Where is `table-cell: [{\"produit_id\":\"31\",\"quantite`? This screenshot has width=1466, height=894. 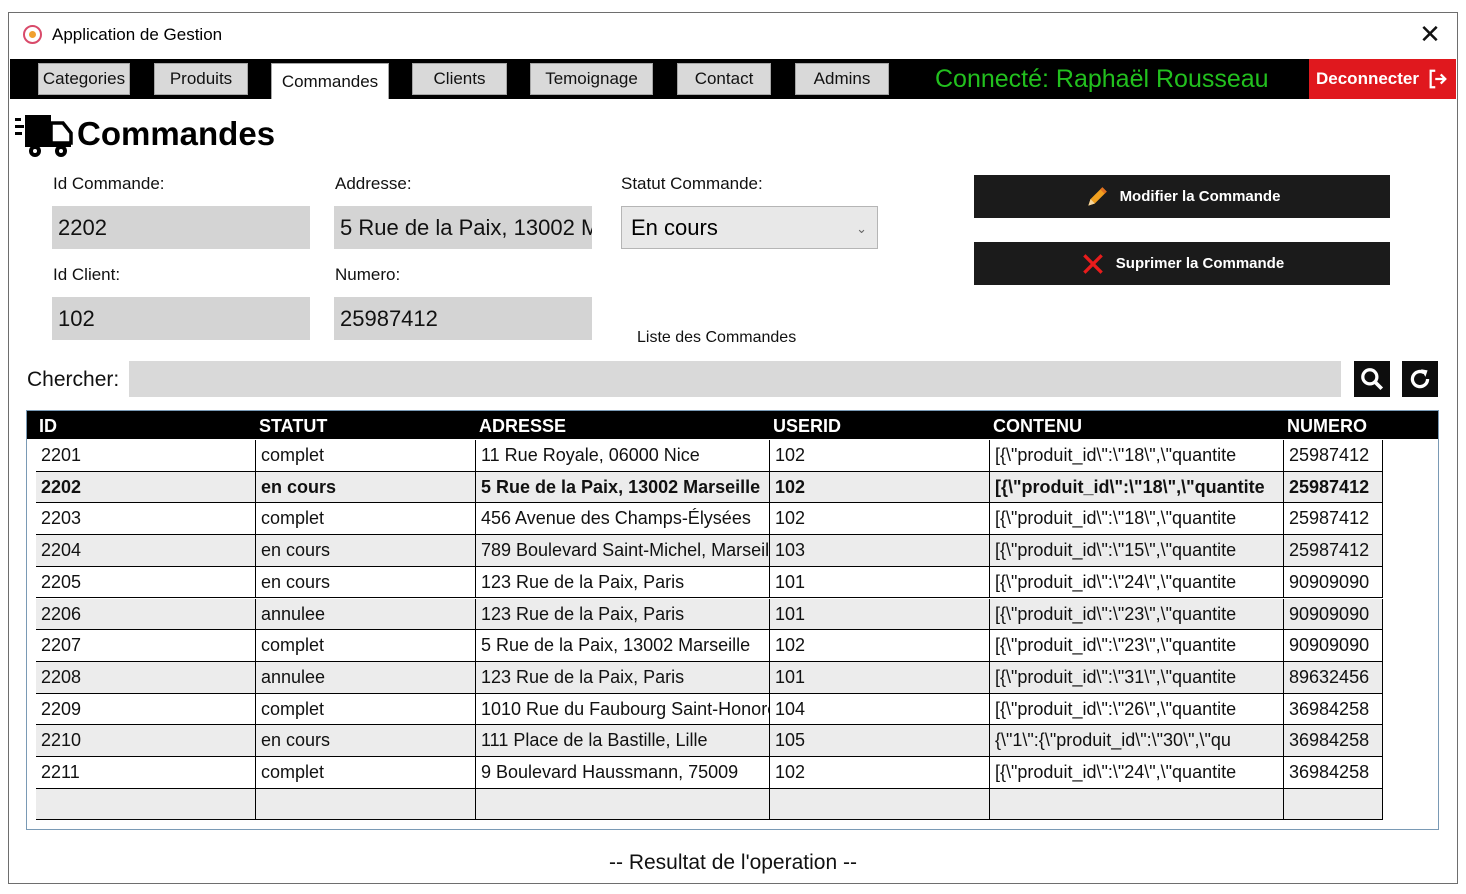 table-cell: [{\"produit_id\":\"31\",\"quantite is located at coordinates (1137, 677).